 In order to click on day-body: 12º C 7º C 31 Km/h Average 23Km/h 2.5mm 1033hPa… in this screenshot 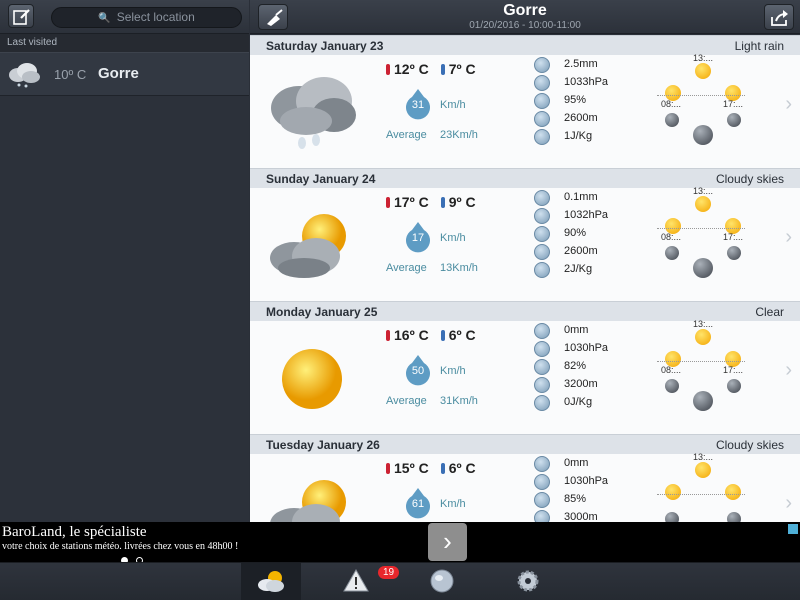, I will do `click(525, 110)`.